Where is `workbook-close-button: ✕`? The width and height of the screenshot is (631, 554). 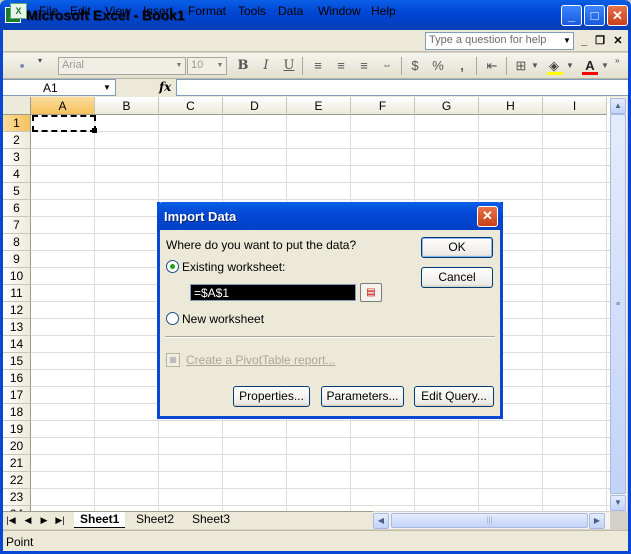 workbook-close-button: ✕ is located at coordinates (618, 41).